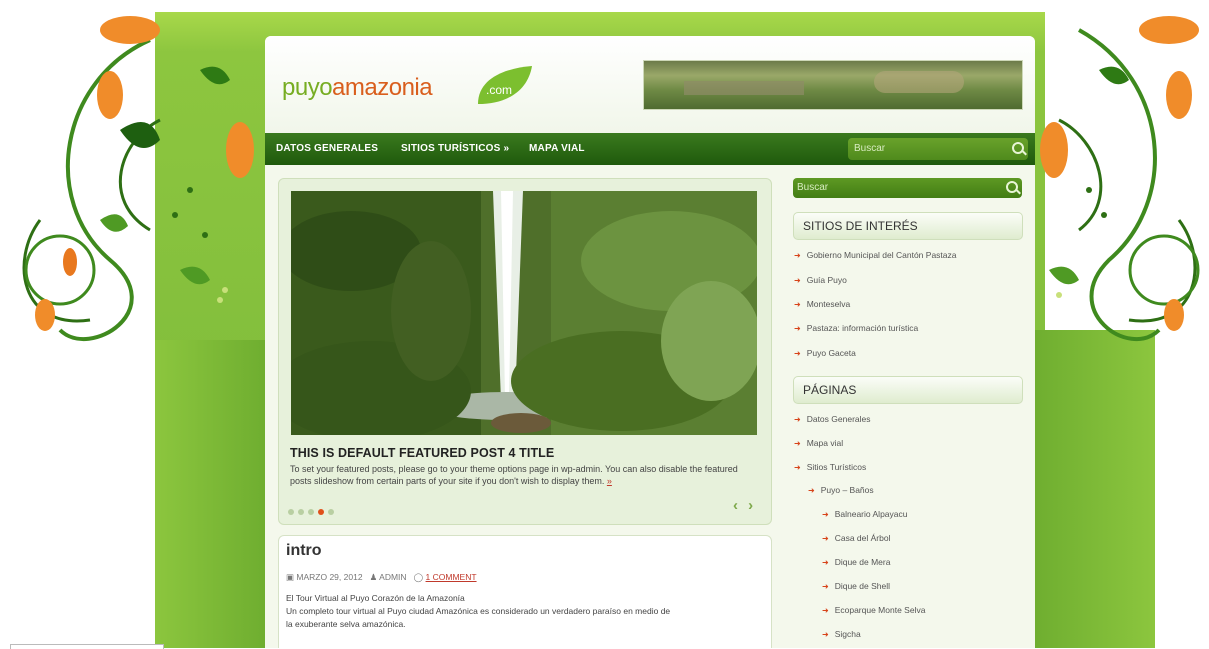 This screenshot has height=649, width=1209. What do you see at coordinates (862, 562) in the screenshot?
I see `link-text: Dique de Mera` at bounding box center [862, 562].